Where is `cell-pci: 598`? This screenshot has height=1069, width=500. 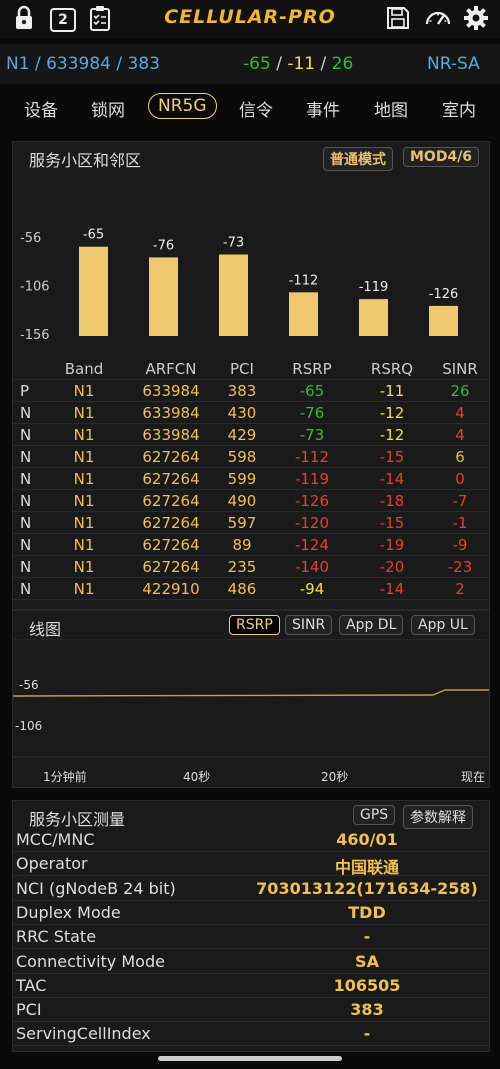 cell-pci: 598 is located at coordinates (242, 456).